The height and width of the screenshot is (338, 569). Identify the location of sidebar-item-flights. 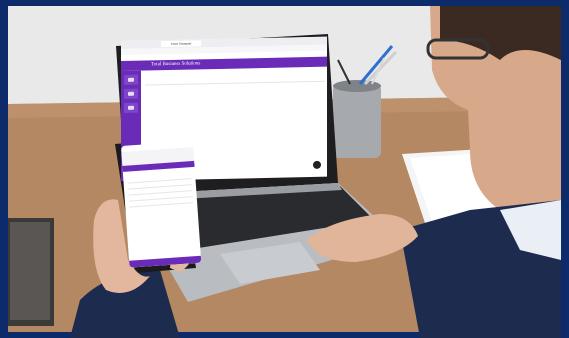
(131, 79).